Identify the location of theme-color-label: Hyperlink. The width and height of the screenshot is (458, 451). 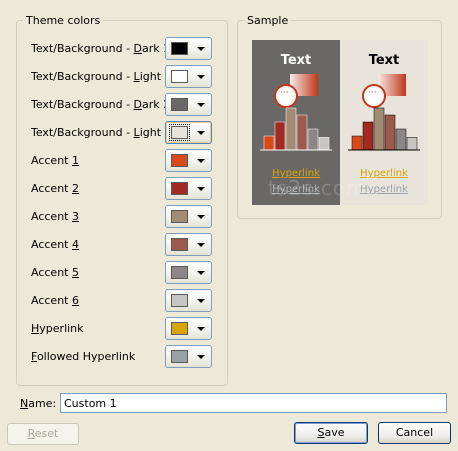
(57, 329).